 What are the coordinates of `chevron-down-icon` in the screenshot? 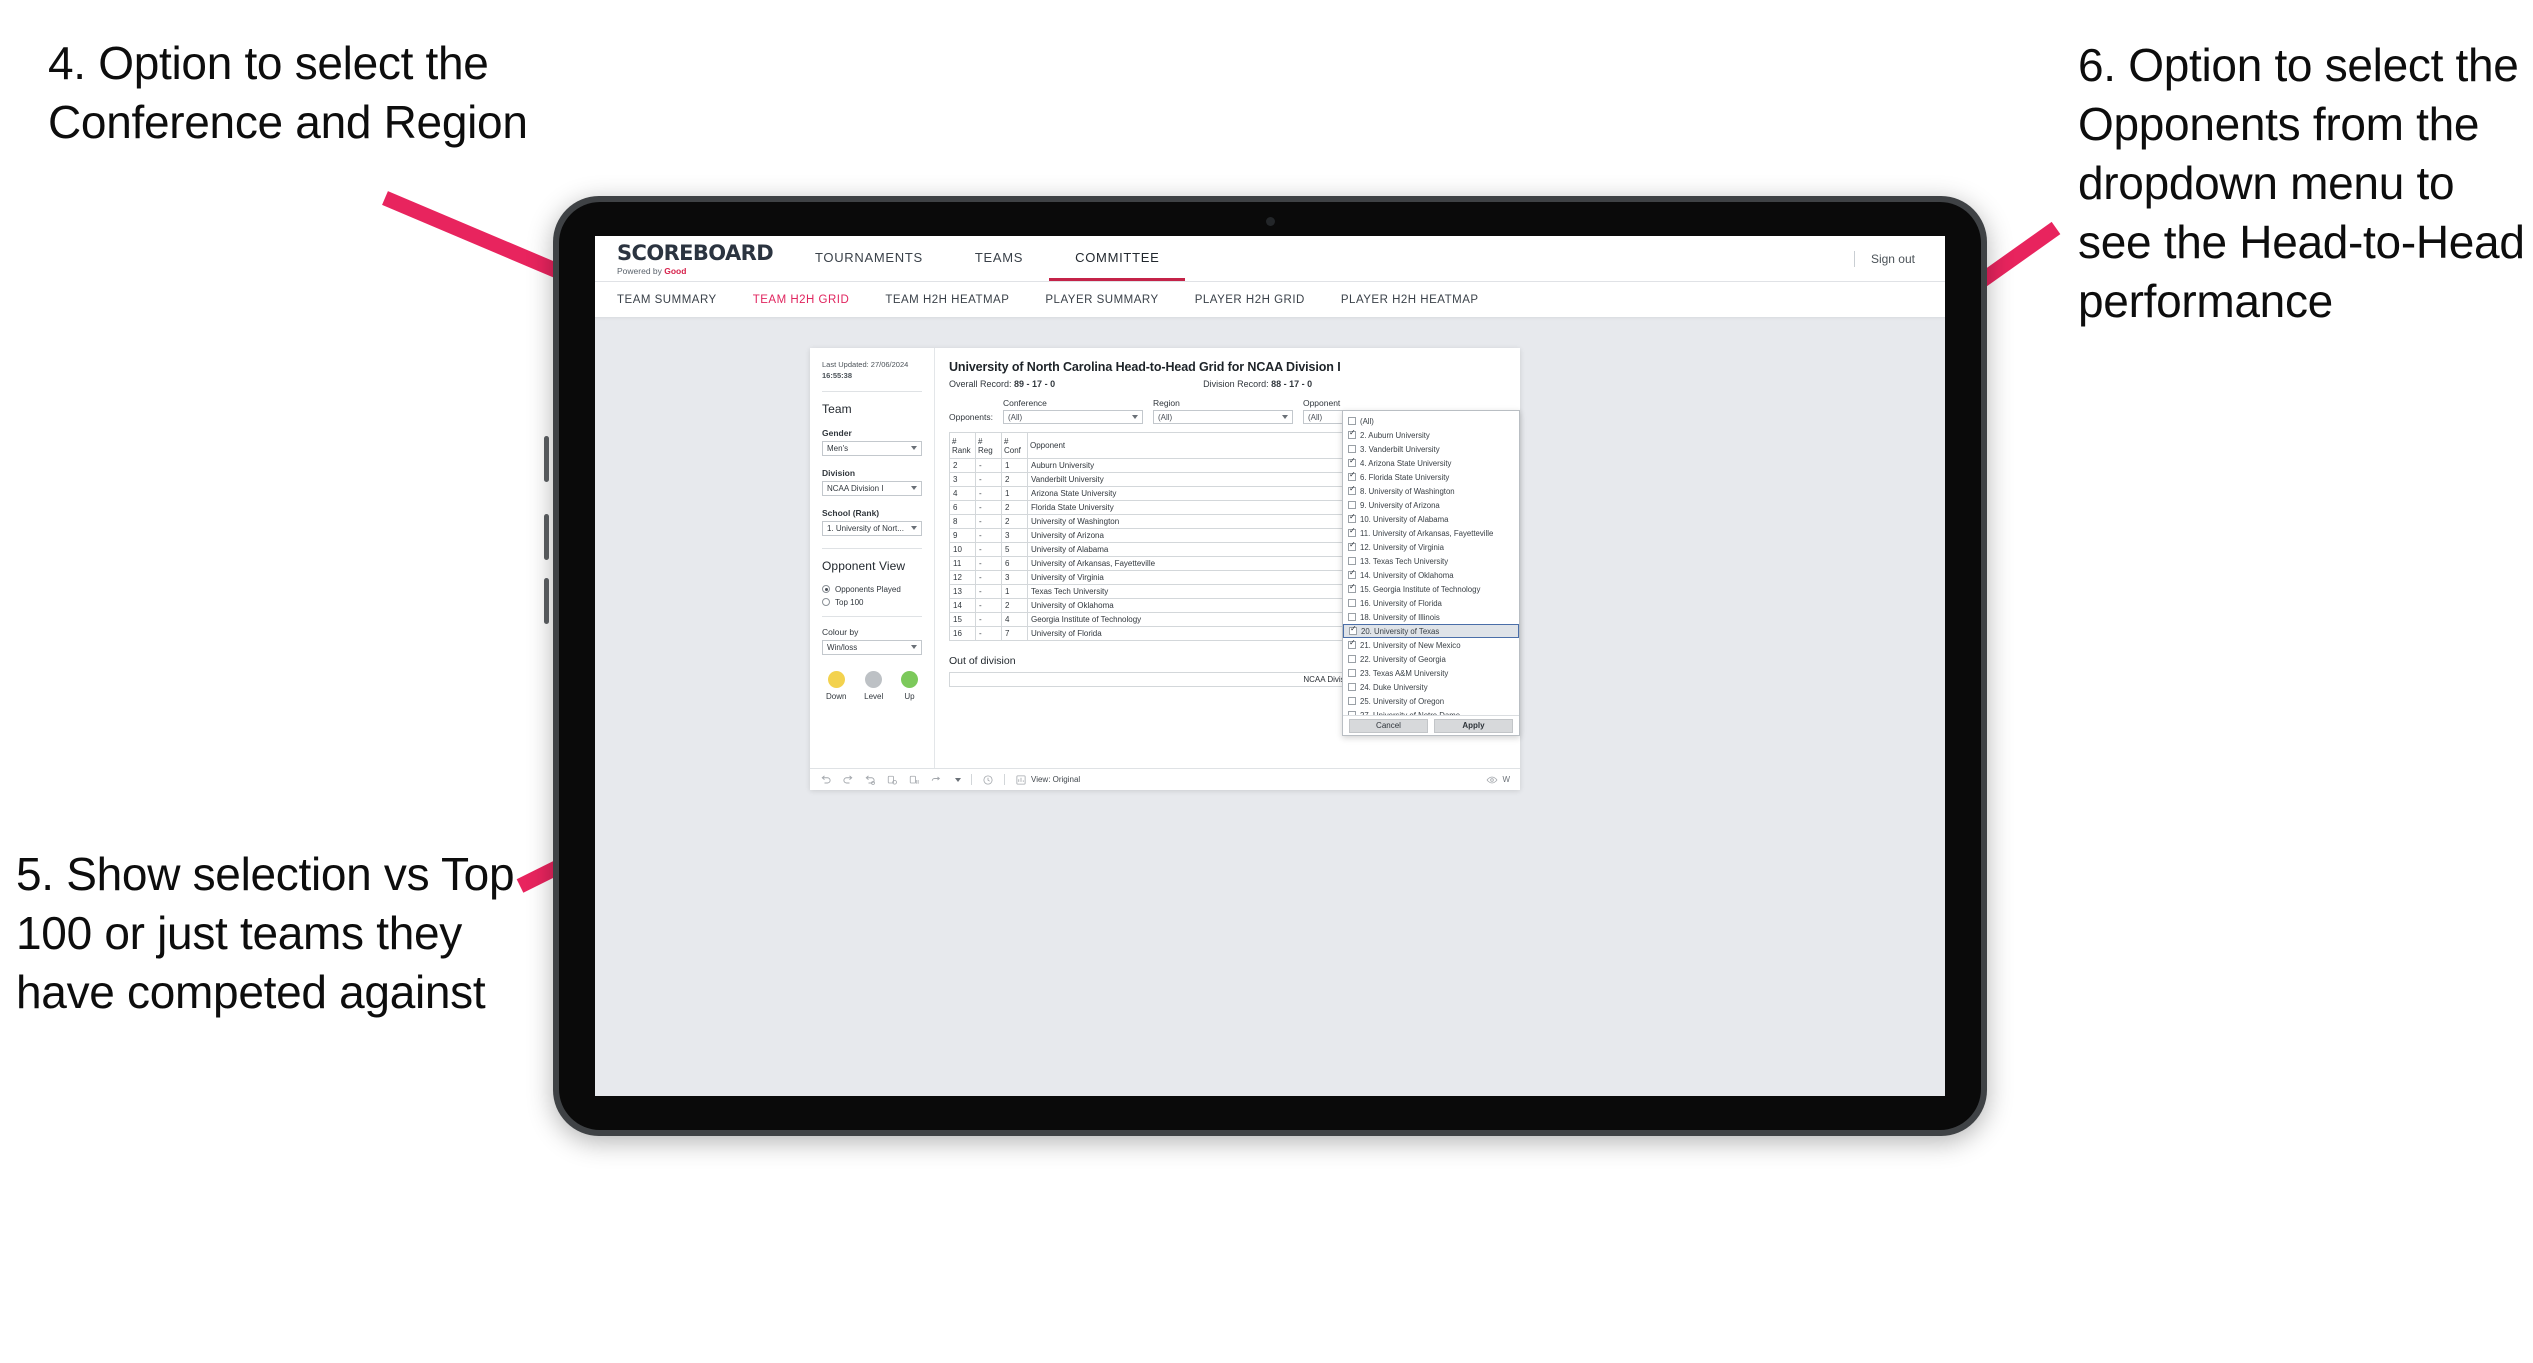 It's located at (958, 779).